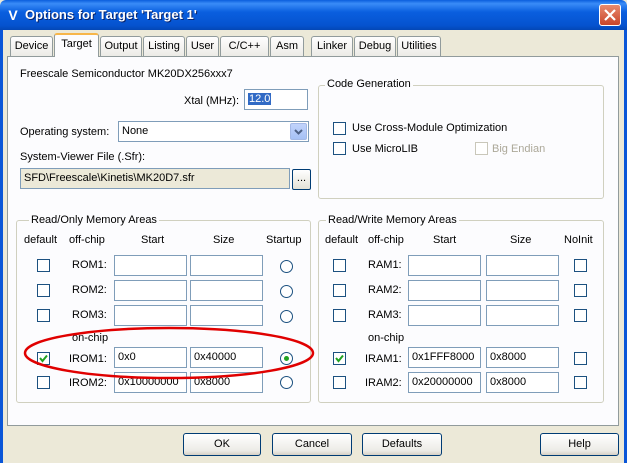 The image size is (627, 463). What do you see at coordinates (339, 148) in the screenshot?
I see `microlib-checkbox` at bounding box center [339, 148].